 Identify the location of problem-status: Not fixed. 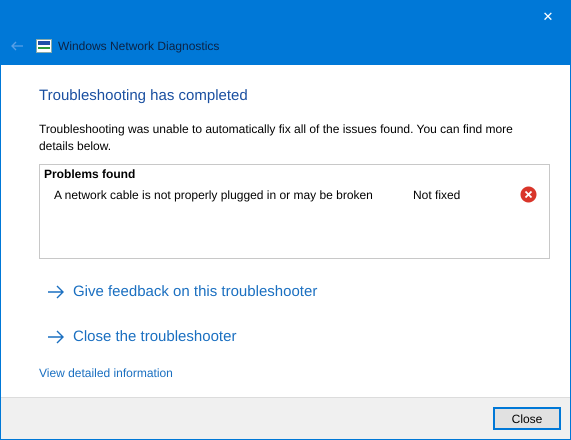
(437, 195).